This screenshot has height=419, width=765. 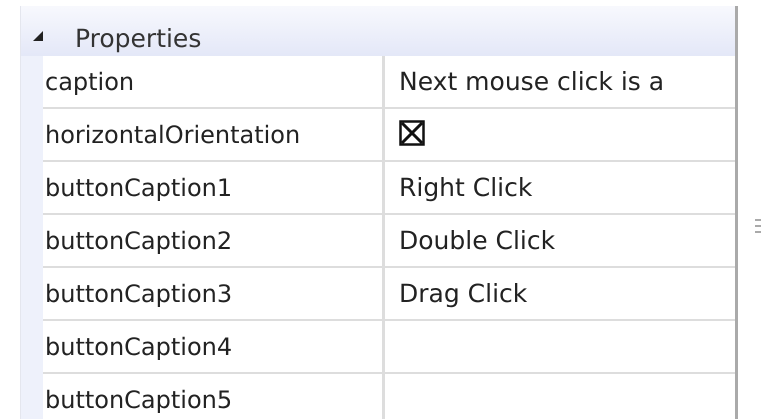 I want to click on checkbox, so click(x=412, y=133).